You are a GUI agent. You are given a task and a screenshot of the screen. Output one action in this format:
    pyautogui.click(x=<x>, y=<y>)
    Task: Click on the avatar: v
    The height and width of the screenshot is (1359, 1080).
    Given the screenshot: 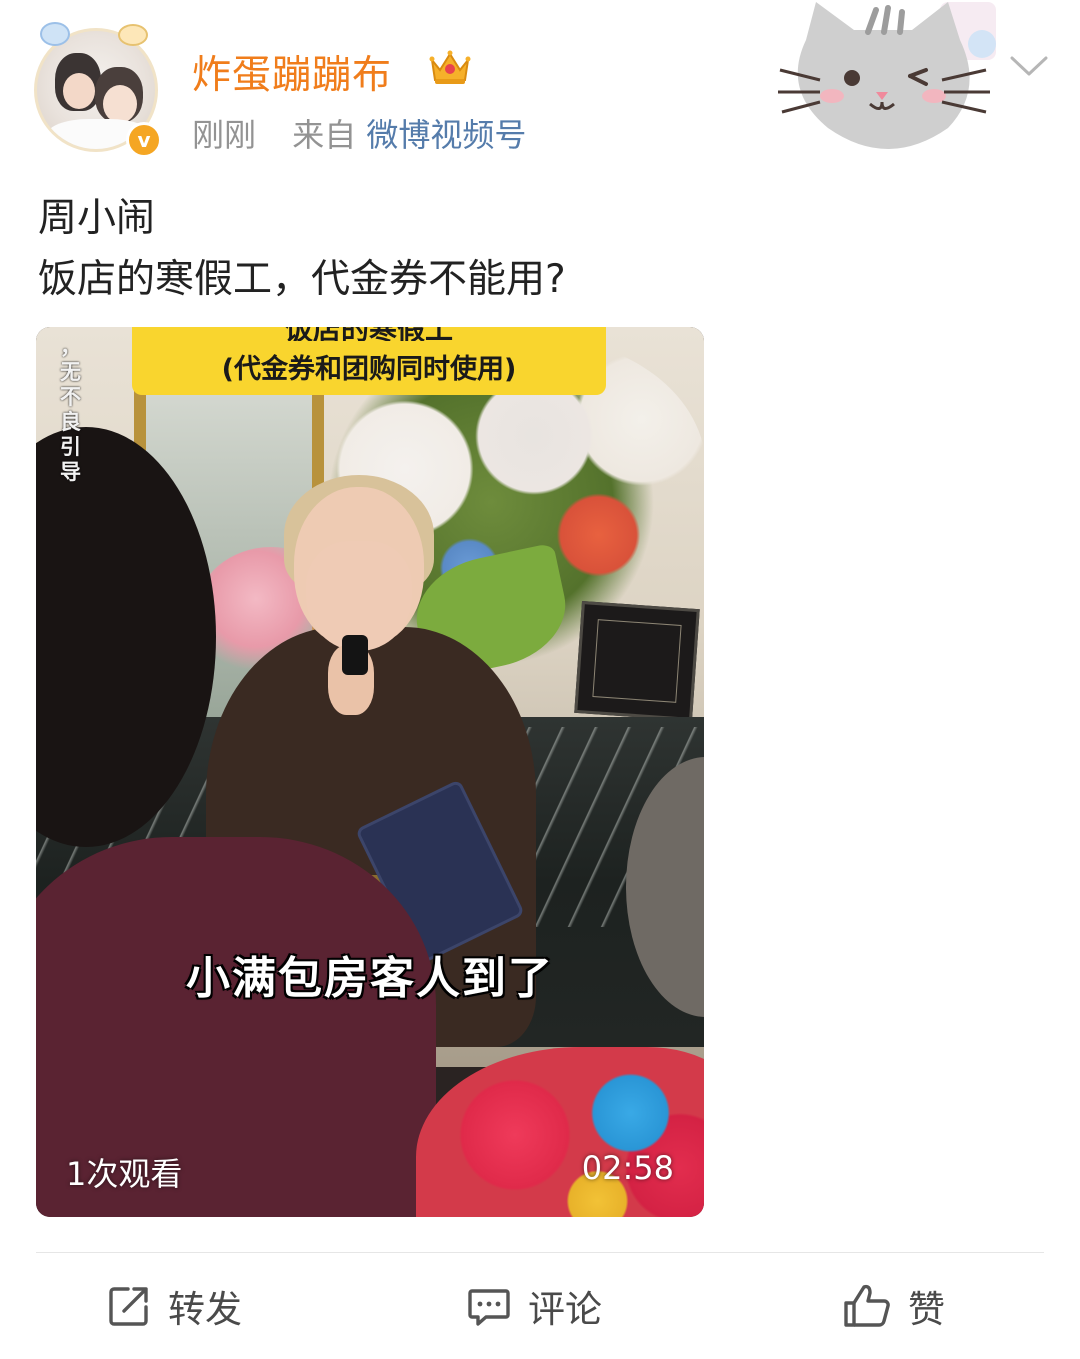 What is the action you would take?
    pyautogui.click(x=98, y=91)
    